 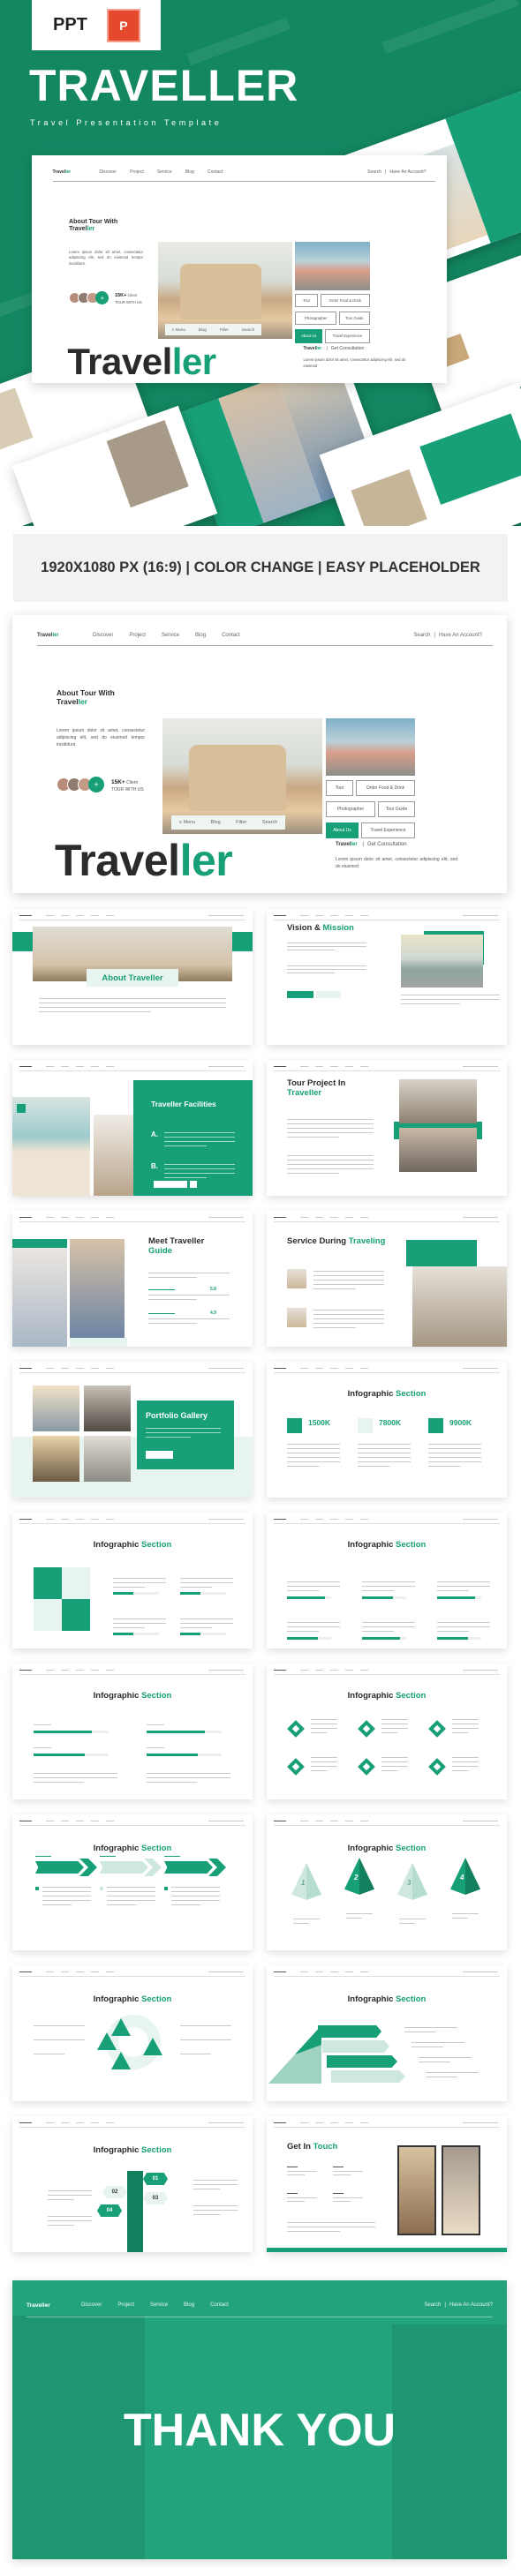 What do you see at coordinates (193, 1184) in the screenshot?
I see `next-arrow-button` at bounding box center [193, 1184].